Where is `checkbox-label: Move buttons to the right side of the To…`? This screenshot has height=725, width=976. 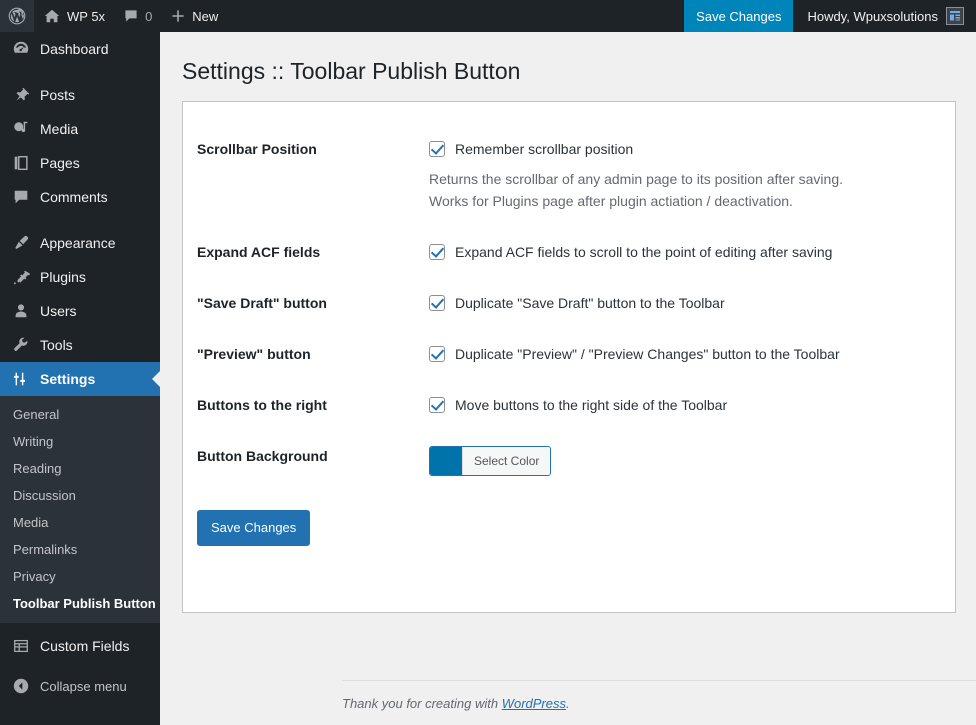
checkbox-label: Move buttons to the right side of the To… is located at coordinates (591, 405).